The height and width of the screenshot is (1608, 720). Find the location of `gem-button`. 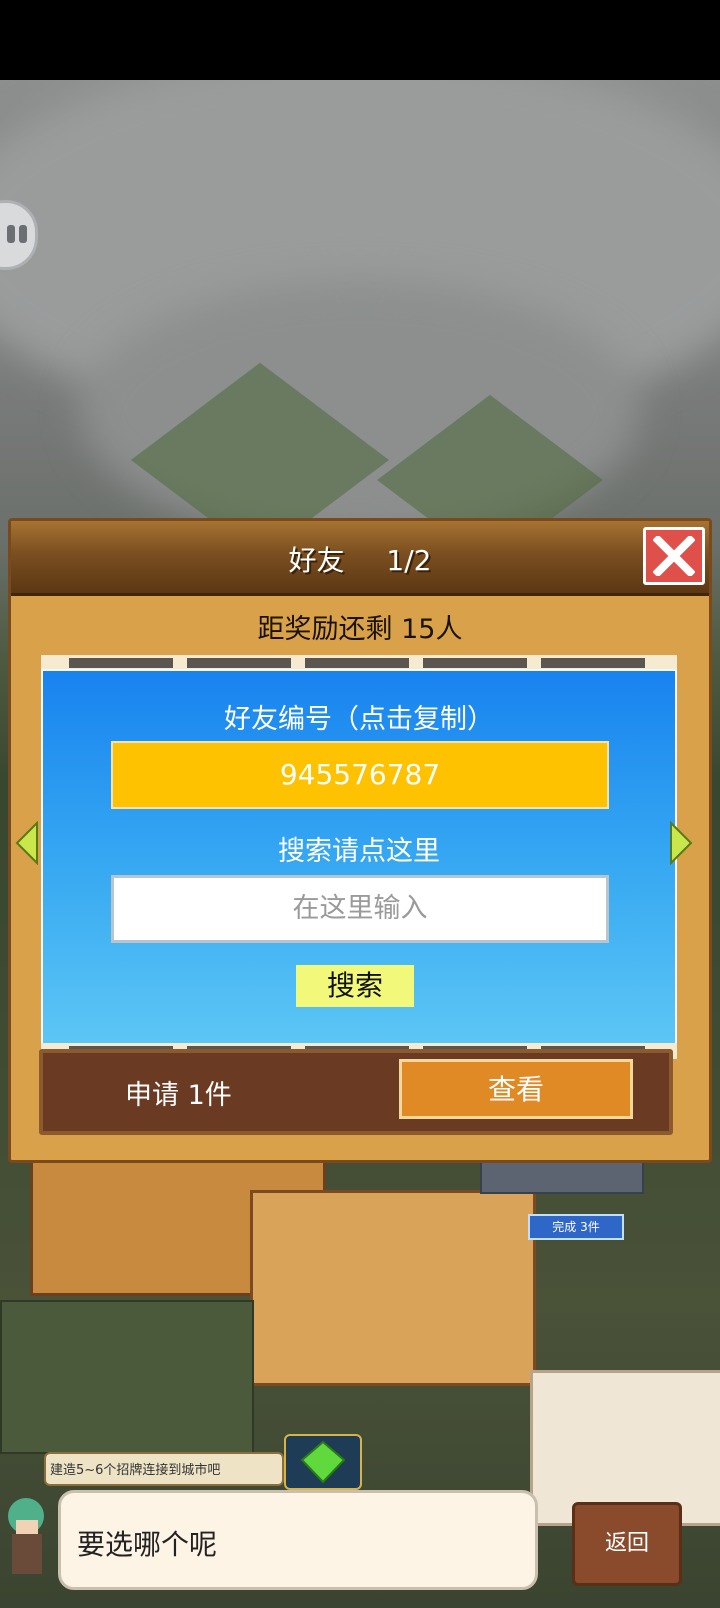

gem-button is located at coordinates (323, 1462).